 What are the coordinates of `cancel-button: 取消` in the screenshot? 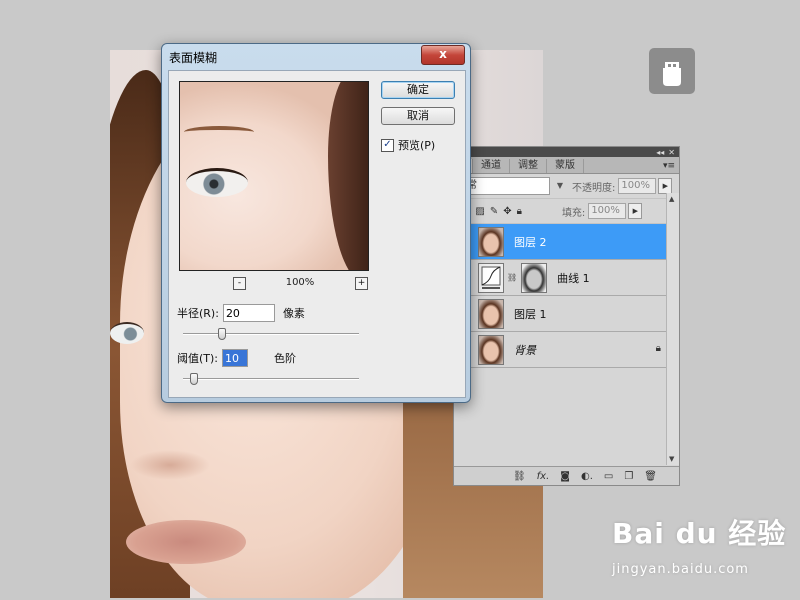 It's located at (418, 116).